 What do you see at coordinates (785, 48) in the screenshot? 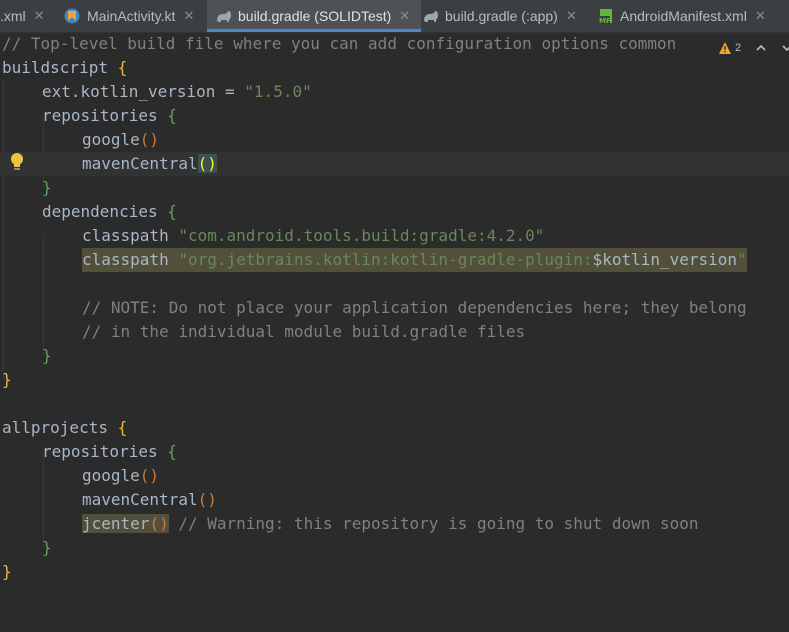
I see `chevron-down-icon` at bounding box center [785, 48].